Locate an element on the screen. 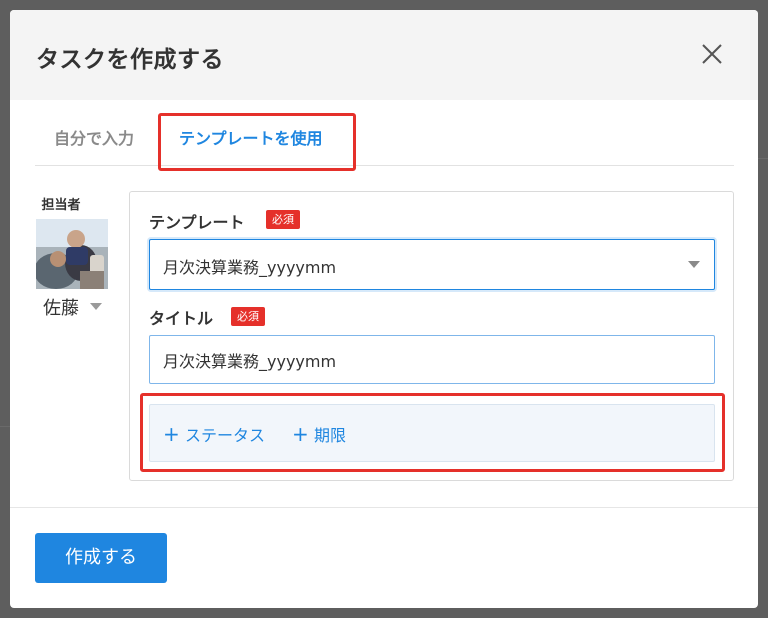 Image resolution: width=768 pixels, height=618 pixels. add-deadline-label: 期限 is located at coordinates (330, 435).